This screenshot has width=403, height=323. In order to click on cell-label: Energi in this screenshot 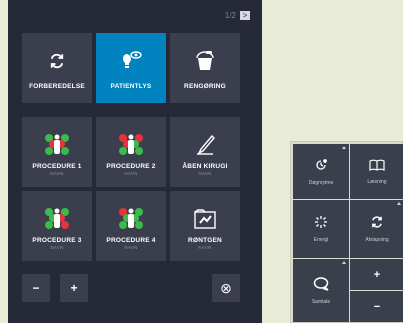, I will do `click(321, 240)`.